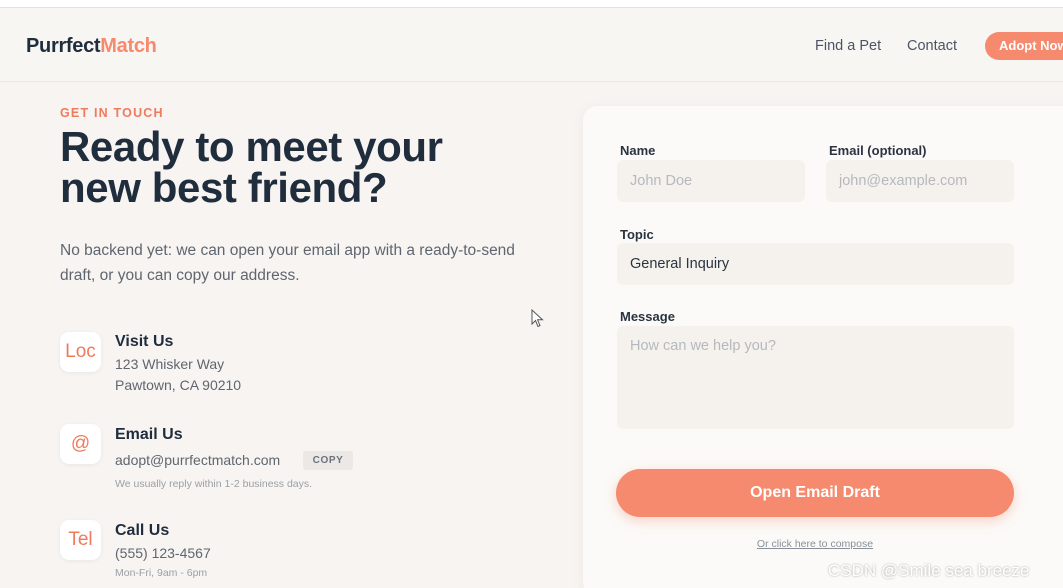  I want to click on logo-text-purrfect: Purrfect, so click(63, 46).